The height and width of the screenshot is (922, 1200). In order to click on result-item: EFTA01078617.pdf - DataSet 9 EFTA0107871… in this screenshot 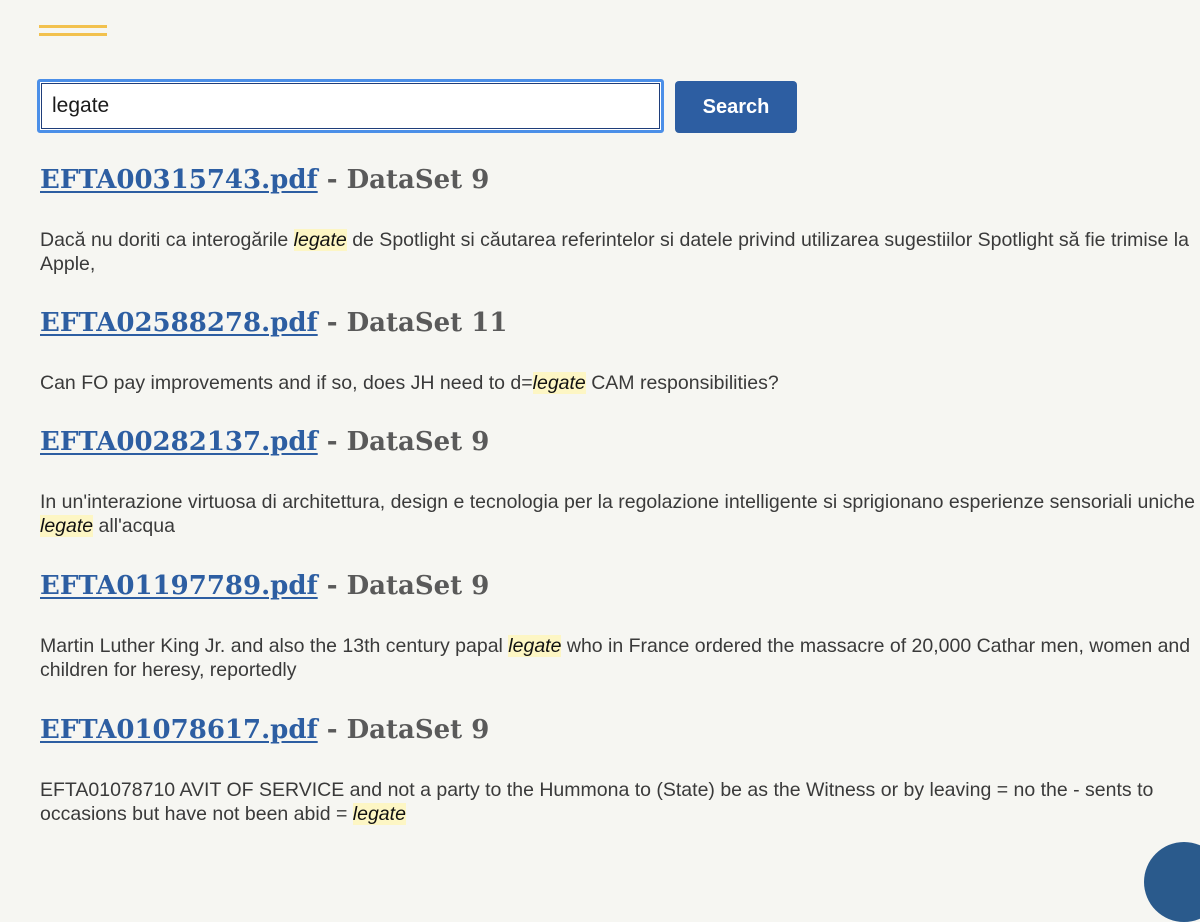, I will do `click(620, 767)`.